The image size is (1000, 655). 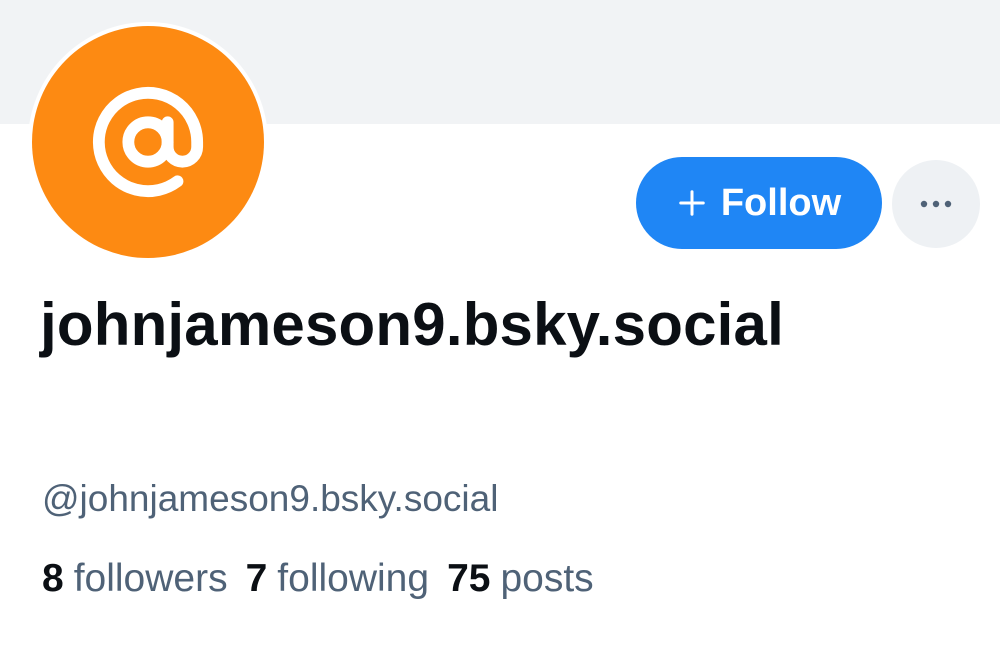 What do you see at coordinates (781, 202) in the screenshot?
I see `follow-button-label: Follow` at bounding box center [781, 202].